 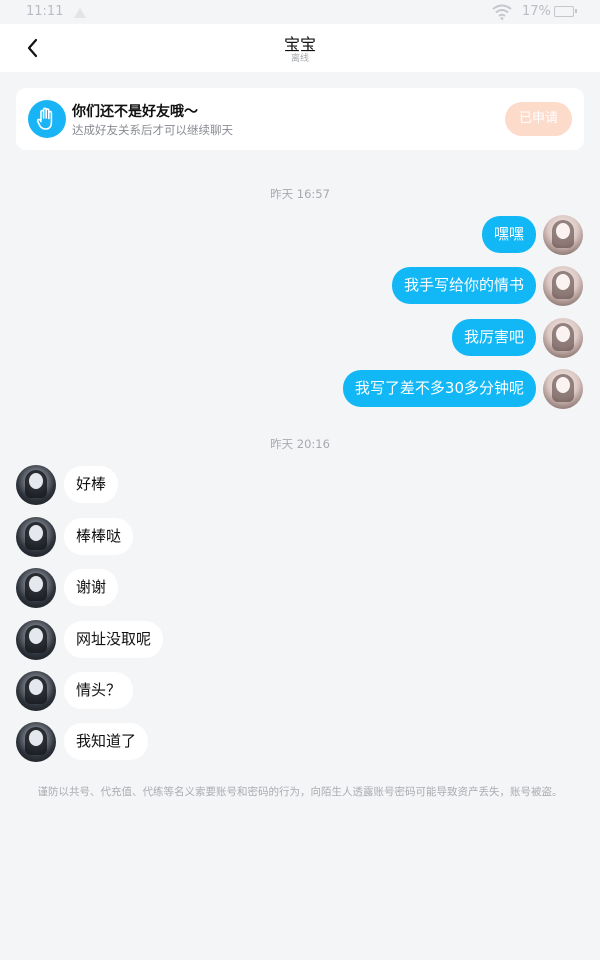 What do you see at coordinates (300, 12) in the screenshot?
I see `status-bar: 11:11 17%` at bounding box center [300, 12].